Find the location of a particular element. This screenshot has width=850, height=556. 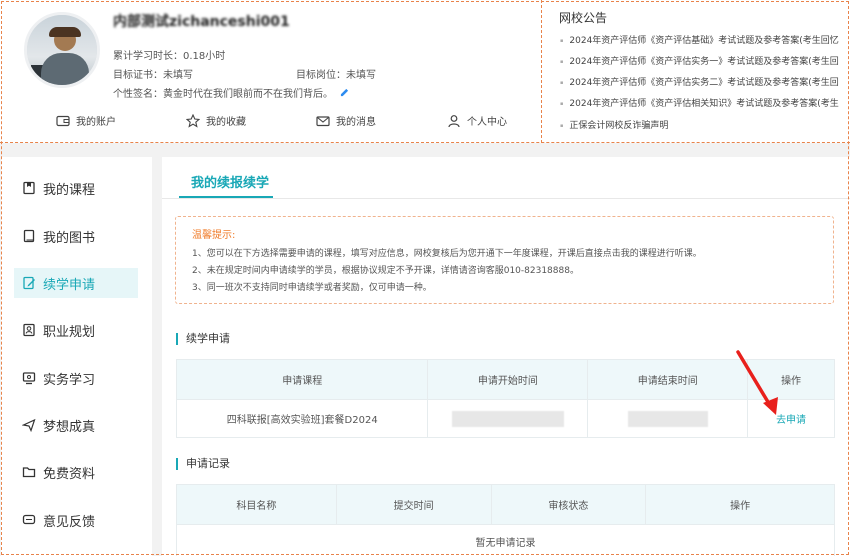

column-header: 审核状态 is located at coordinates (568, 504).